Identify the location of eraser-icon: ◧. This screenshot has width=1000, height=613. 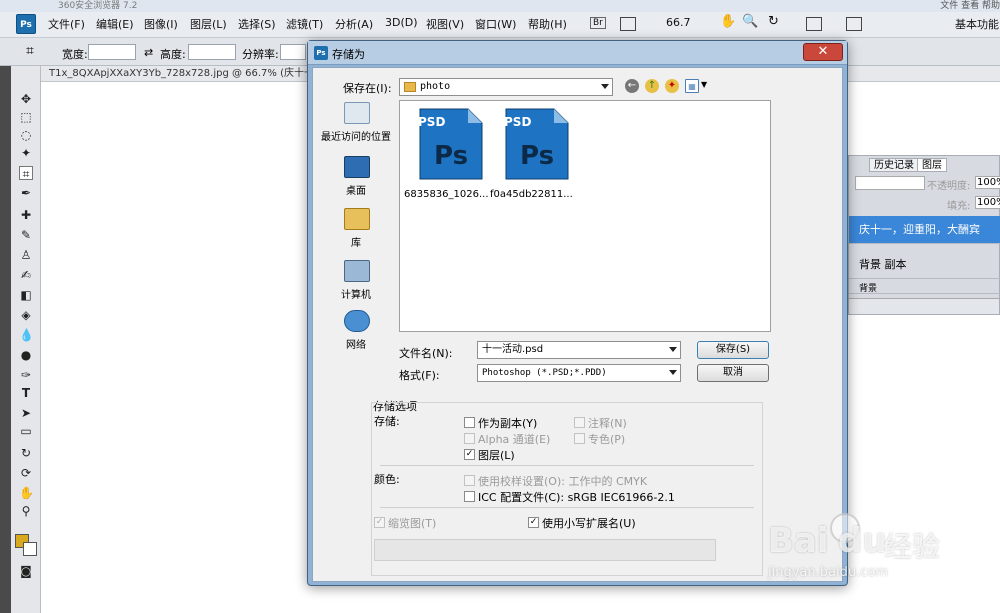
(26, 295).